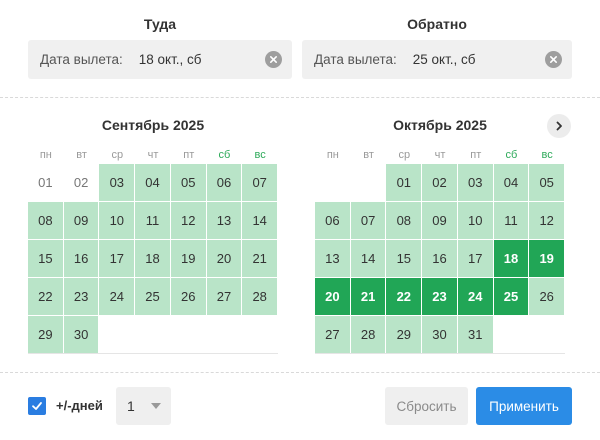 The width and height of the screenshot is (600, 440). I want to click on divider-top, so click(300, 97).